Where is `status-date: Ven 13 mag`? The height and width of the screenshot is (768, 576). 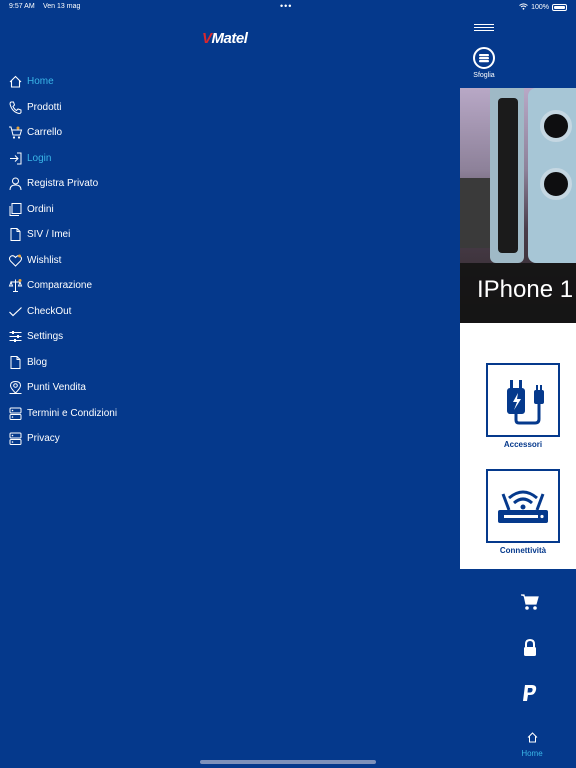 status-date: Ven 13 mag is located at coordinates (62, 6).